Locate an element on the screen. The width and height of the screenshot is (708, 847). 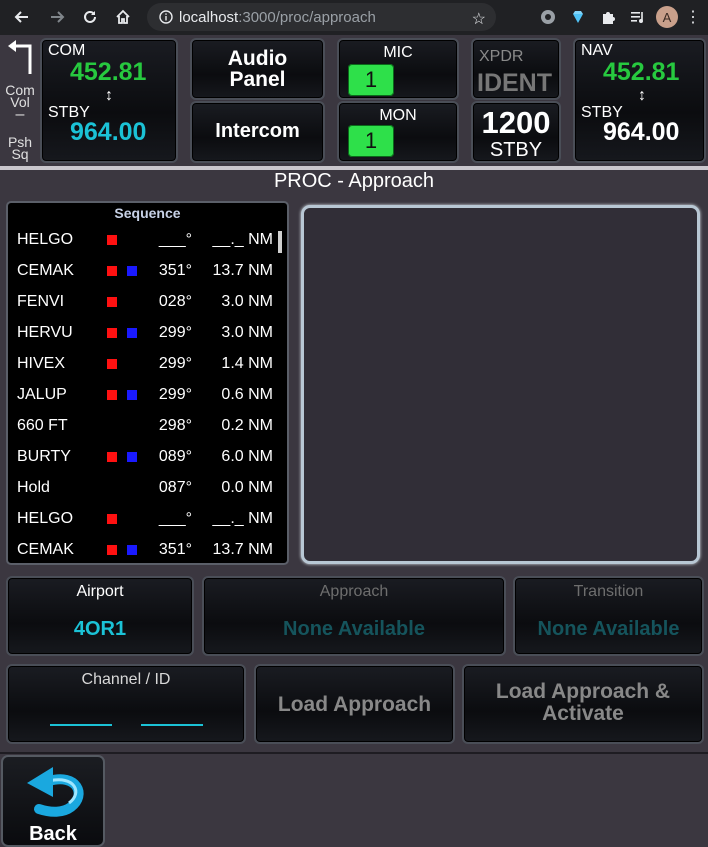
extensions-puzzle-icon is located at coordinates (608, 17).